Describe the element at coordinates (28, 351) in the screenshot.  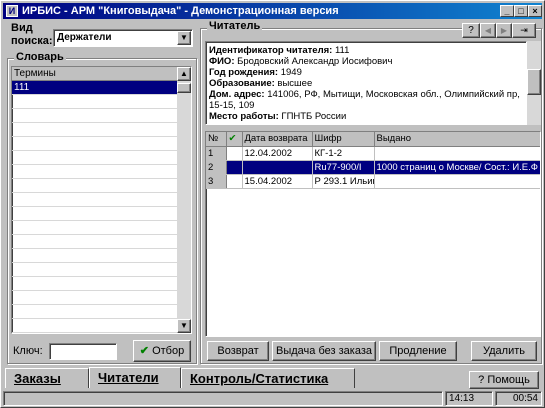
I see `key-label: Ключ:` at that location.